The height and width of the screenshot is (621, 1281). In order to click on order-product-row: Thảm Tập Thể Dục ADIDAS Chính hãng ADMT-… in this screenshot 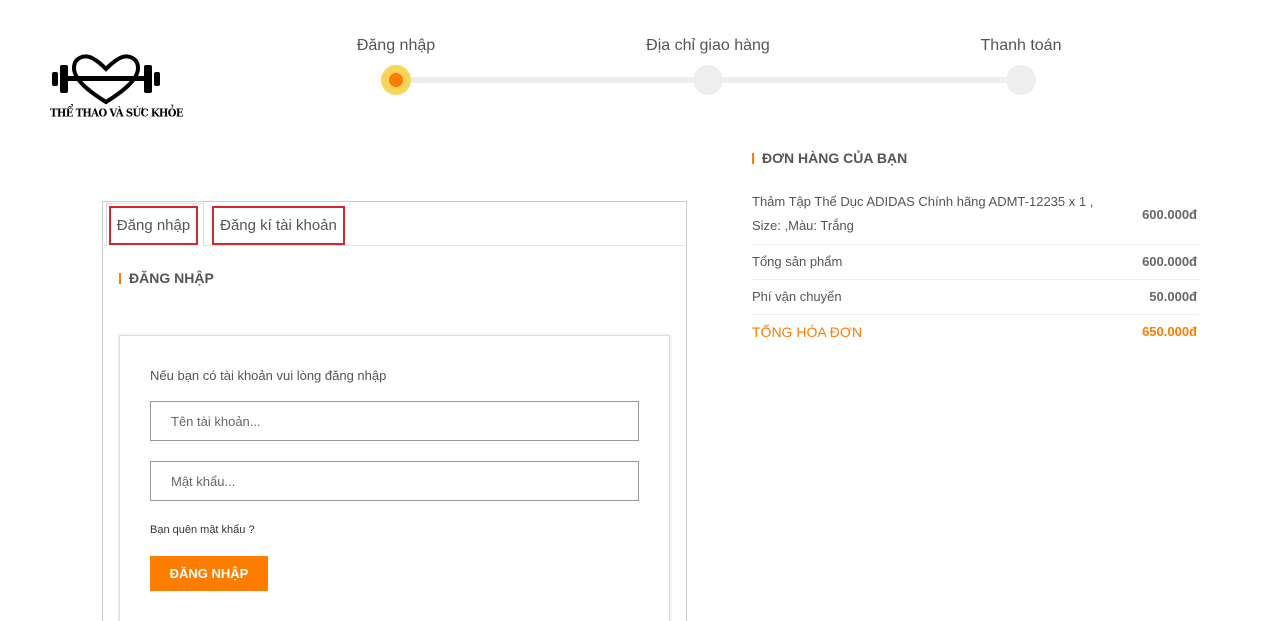, I will do `click(975, 217)`.